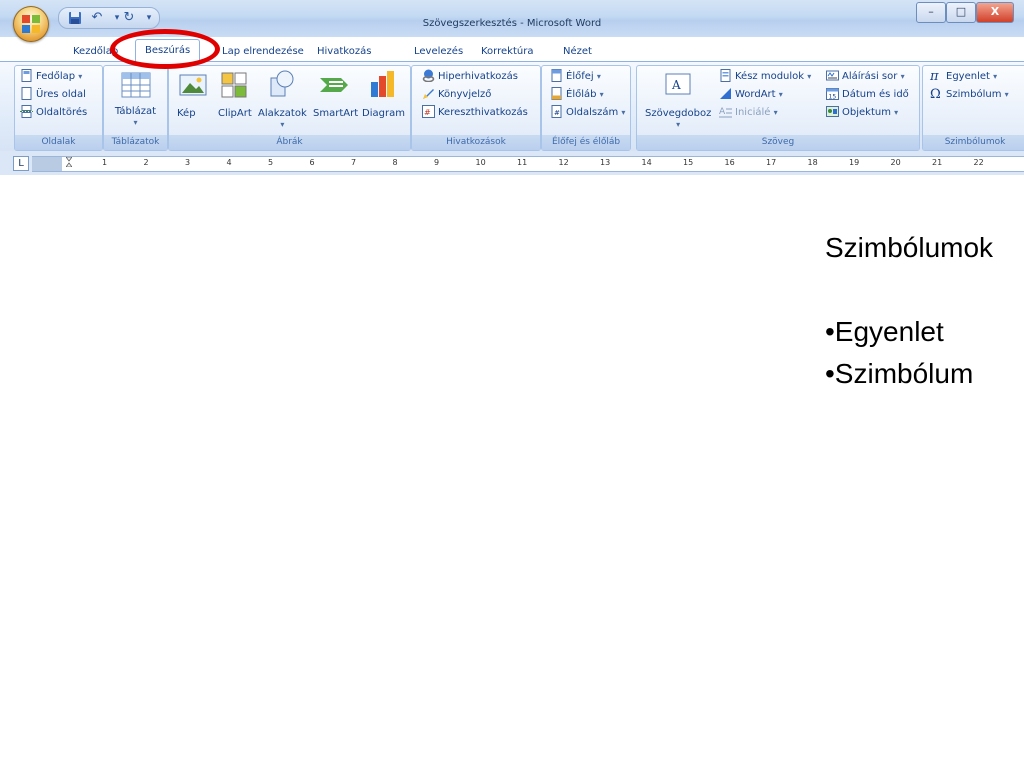 This screenshot has height=768, width=1024. What do you see at coordinates (395, 162) in the screenshot?
I see `ruler-tick-label: 8` at bounding box center [395, 162].